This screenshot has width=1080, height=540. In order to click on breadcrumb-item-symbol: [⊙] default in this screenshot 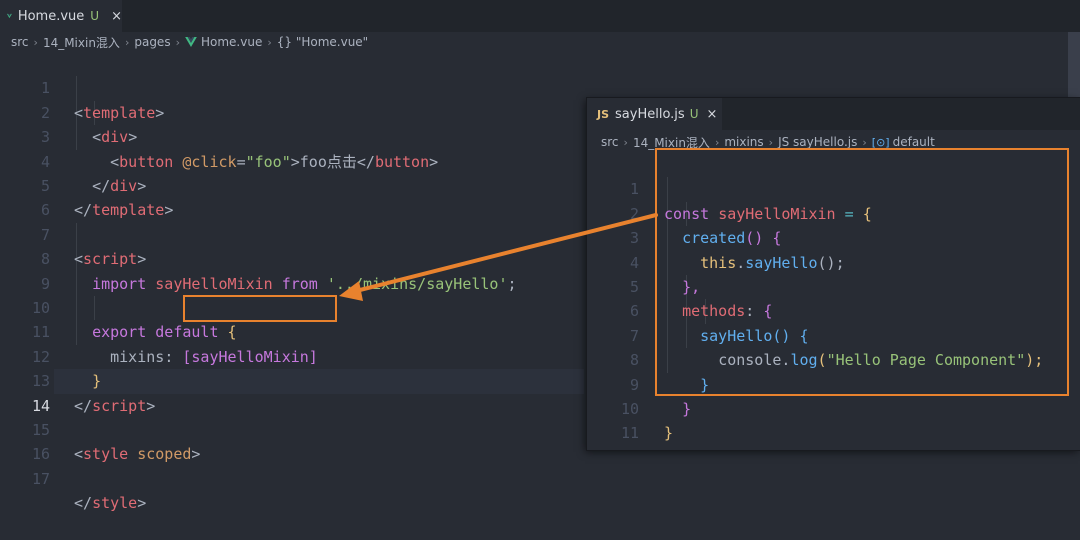, I will do `click(903, 142)`.